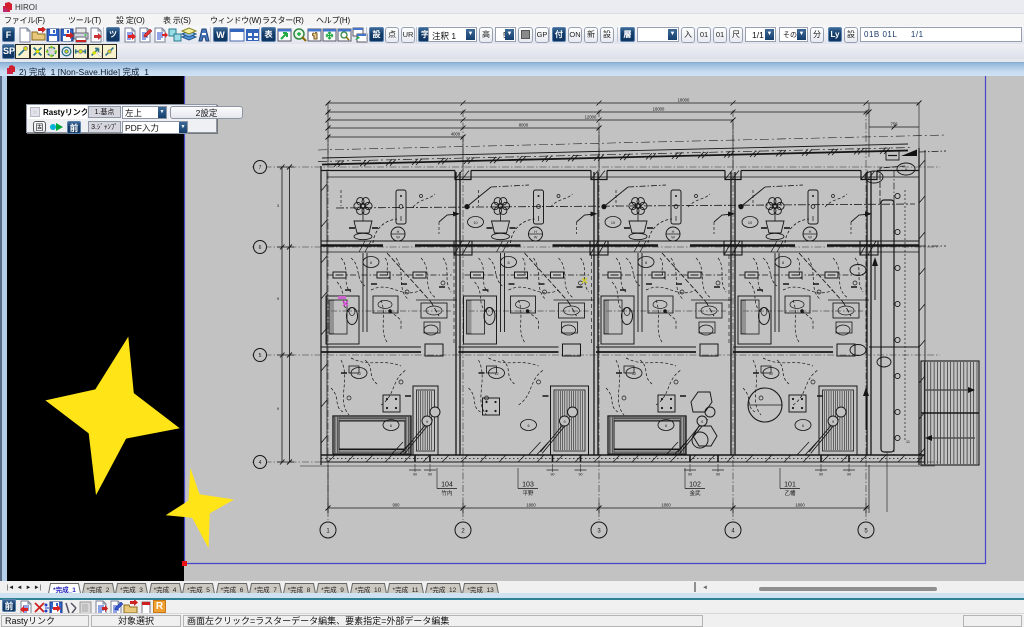 This screenshot has width=1024, height=627. Describe the element at coordinates (278, 205) in the screenshot. I see `svg-text: 3` at that location.